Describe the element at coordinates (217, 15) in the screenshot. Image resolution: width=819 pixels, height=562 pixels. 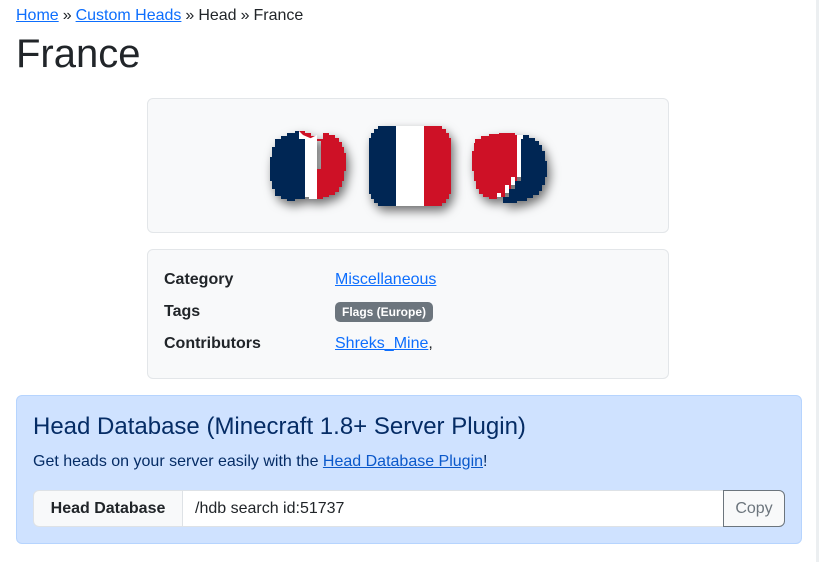
I see `breadcrumb-head: Head` at that location.